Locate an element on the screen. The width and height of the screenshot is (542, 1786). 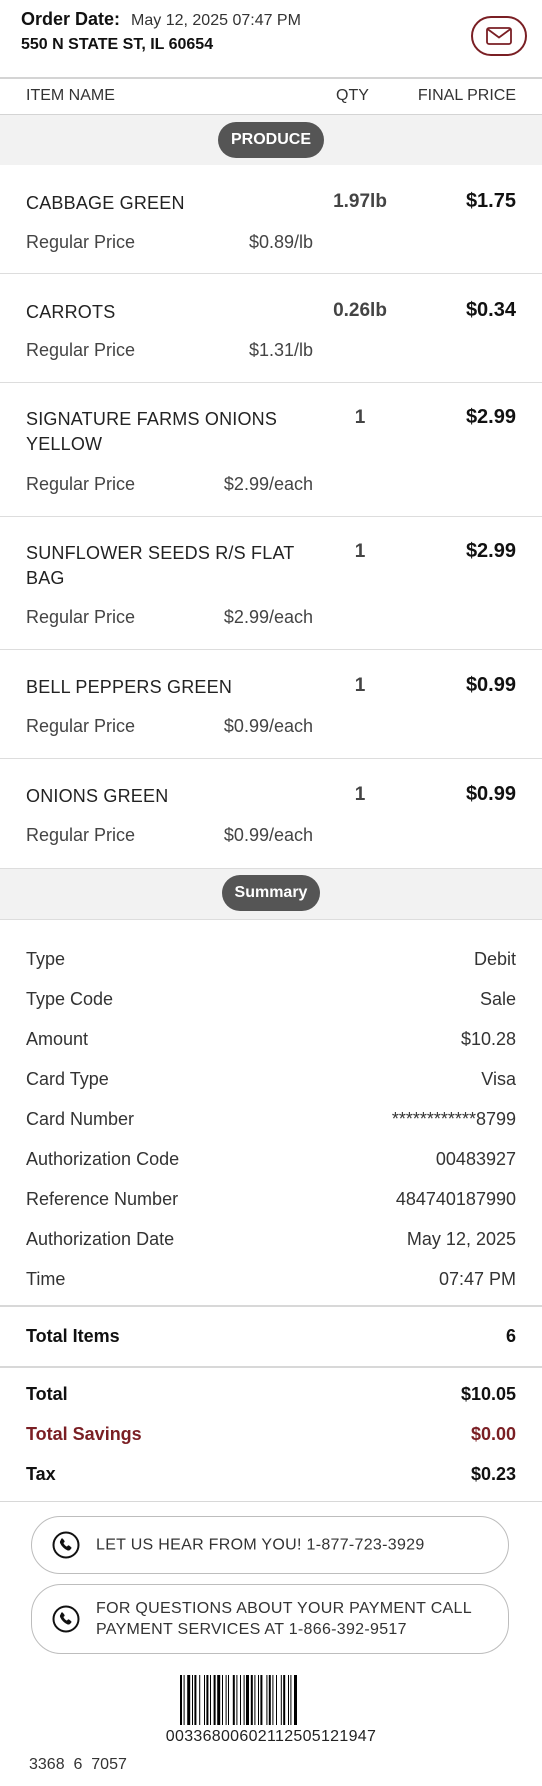
total-items-value: 6 is located at coordinates (510, 1336).